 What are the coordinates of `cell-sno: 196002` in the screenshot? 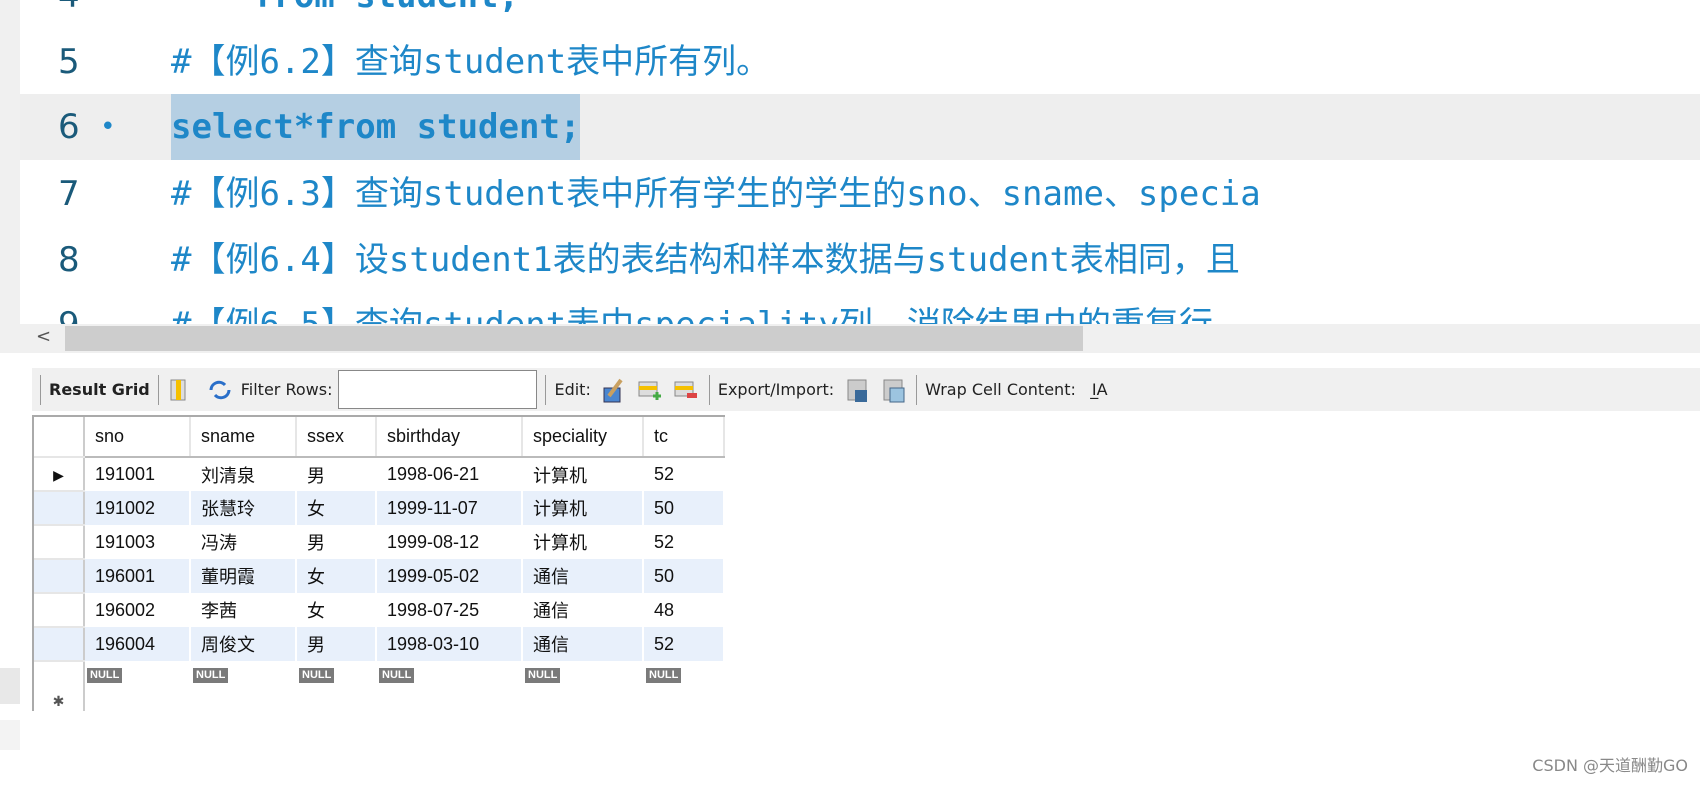 It's located at (137, 610).